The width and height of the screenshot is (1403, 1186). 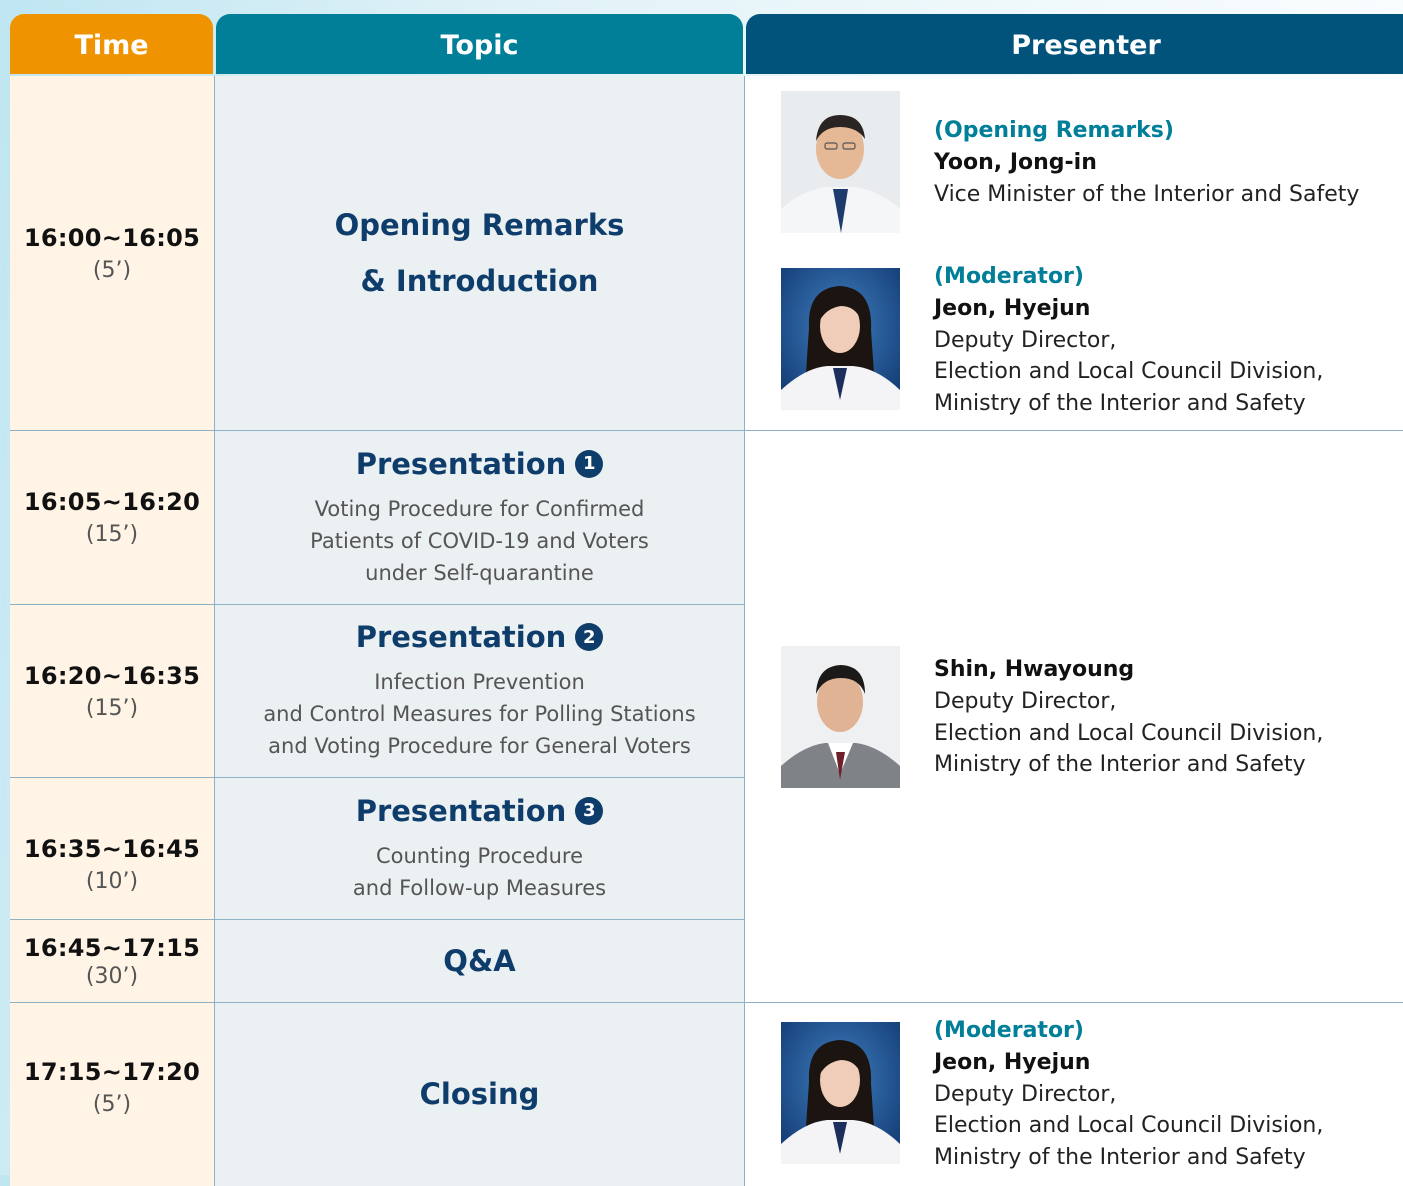 I want to click on time-cell: 16:05~16:20 (15’), so click(x=112, y=517).